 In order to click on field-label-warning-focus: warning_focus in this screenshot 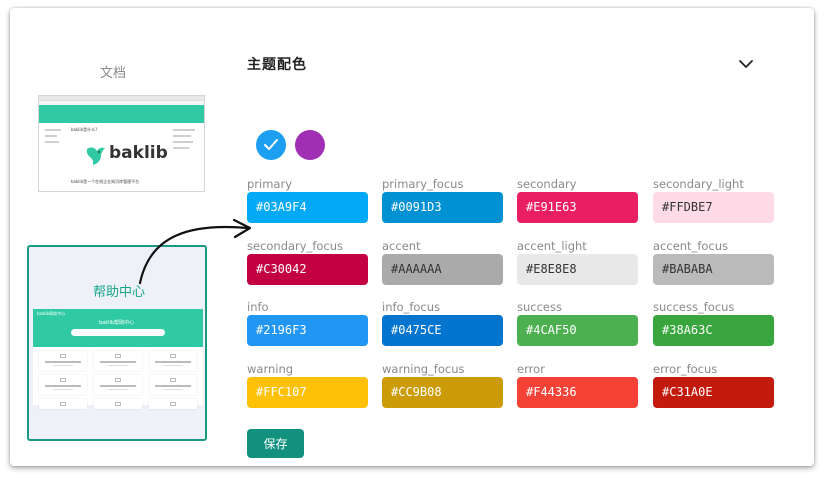, I will do `click(423, 369)`.